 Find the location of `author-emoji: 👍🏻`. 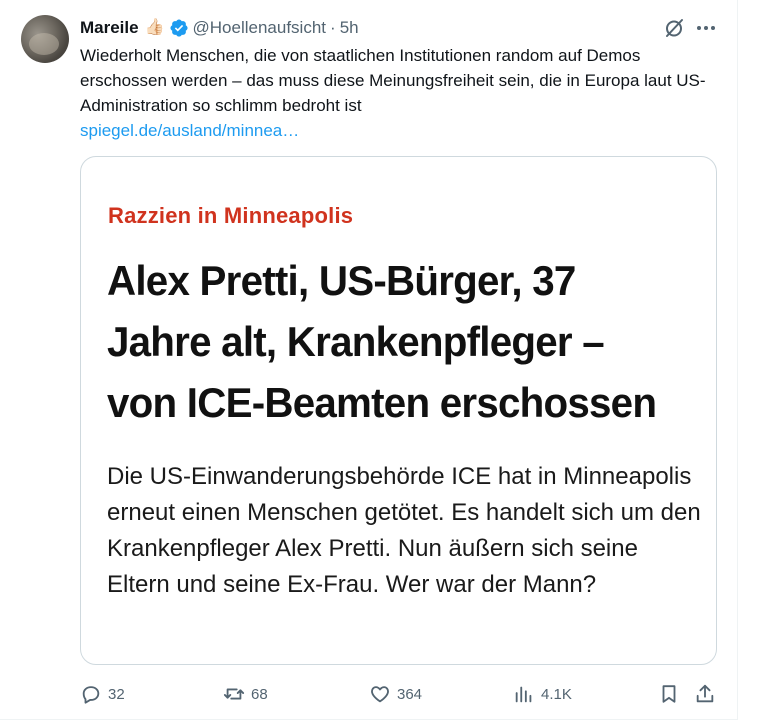

author-emoji: 👍🏻 is located at coordinates (154, 27).